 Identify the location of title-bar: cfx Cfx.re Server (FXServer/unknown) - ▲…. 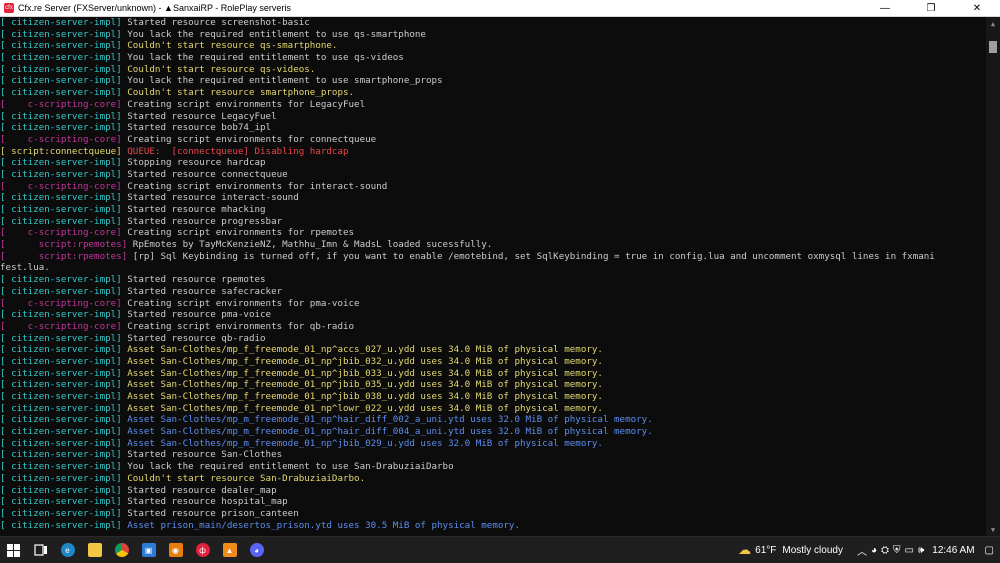
(500, 8).